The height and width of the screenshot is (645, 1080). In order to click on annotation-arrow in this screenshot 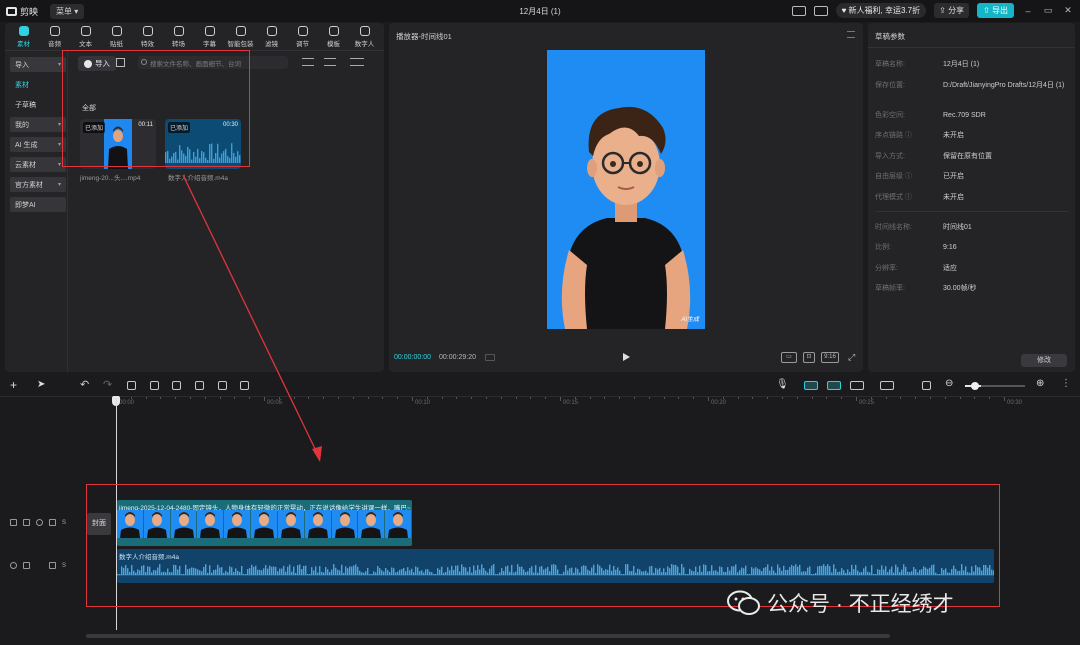, I will do `click(252, 318)`.